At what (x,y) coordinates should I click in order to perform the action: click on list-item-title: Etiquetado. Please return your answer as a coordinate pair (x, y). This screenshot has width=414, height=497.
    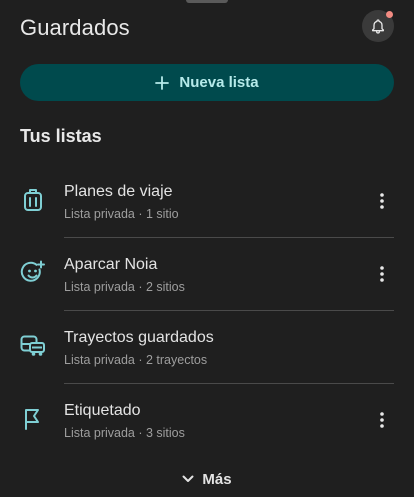
    Looking at the image, I should click on (102, 410).